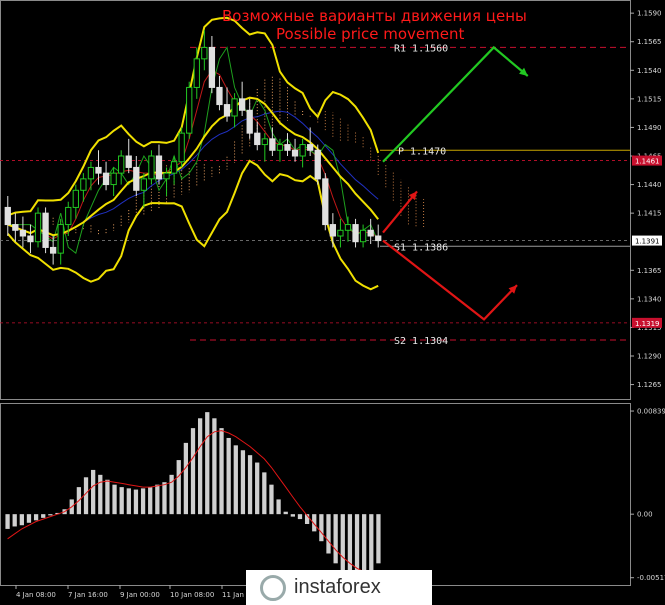 Image resolution: width=665 pixels, height=605 pixels. What do you see at coordinates (192, 595) in the screenshot?
I see `x-tick-label: 10 Jan 08:00` at bounding box center [192, 595].